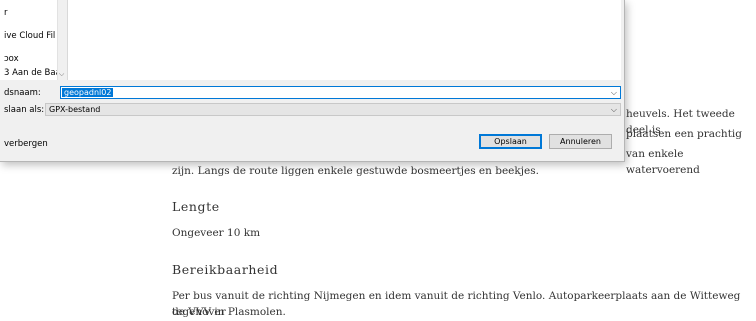 The width and height of the screenshot is (756, 321). I want to click on filetype-label: slaan als:, so click(24, 110).